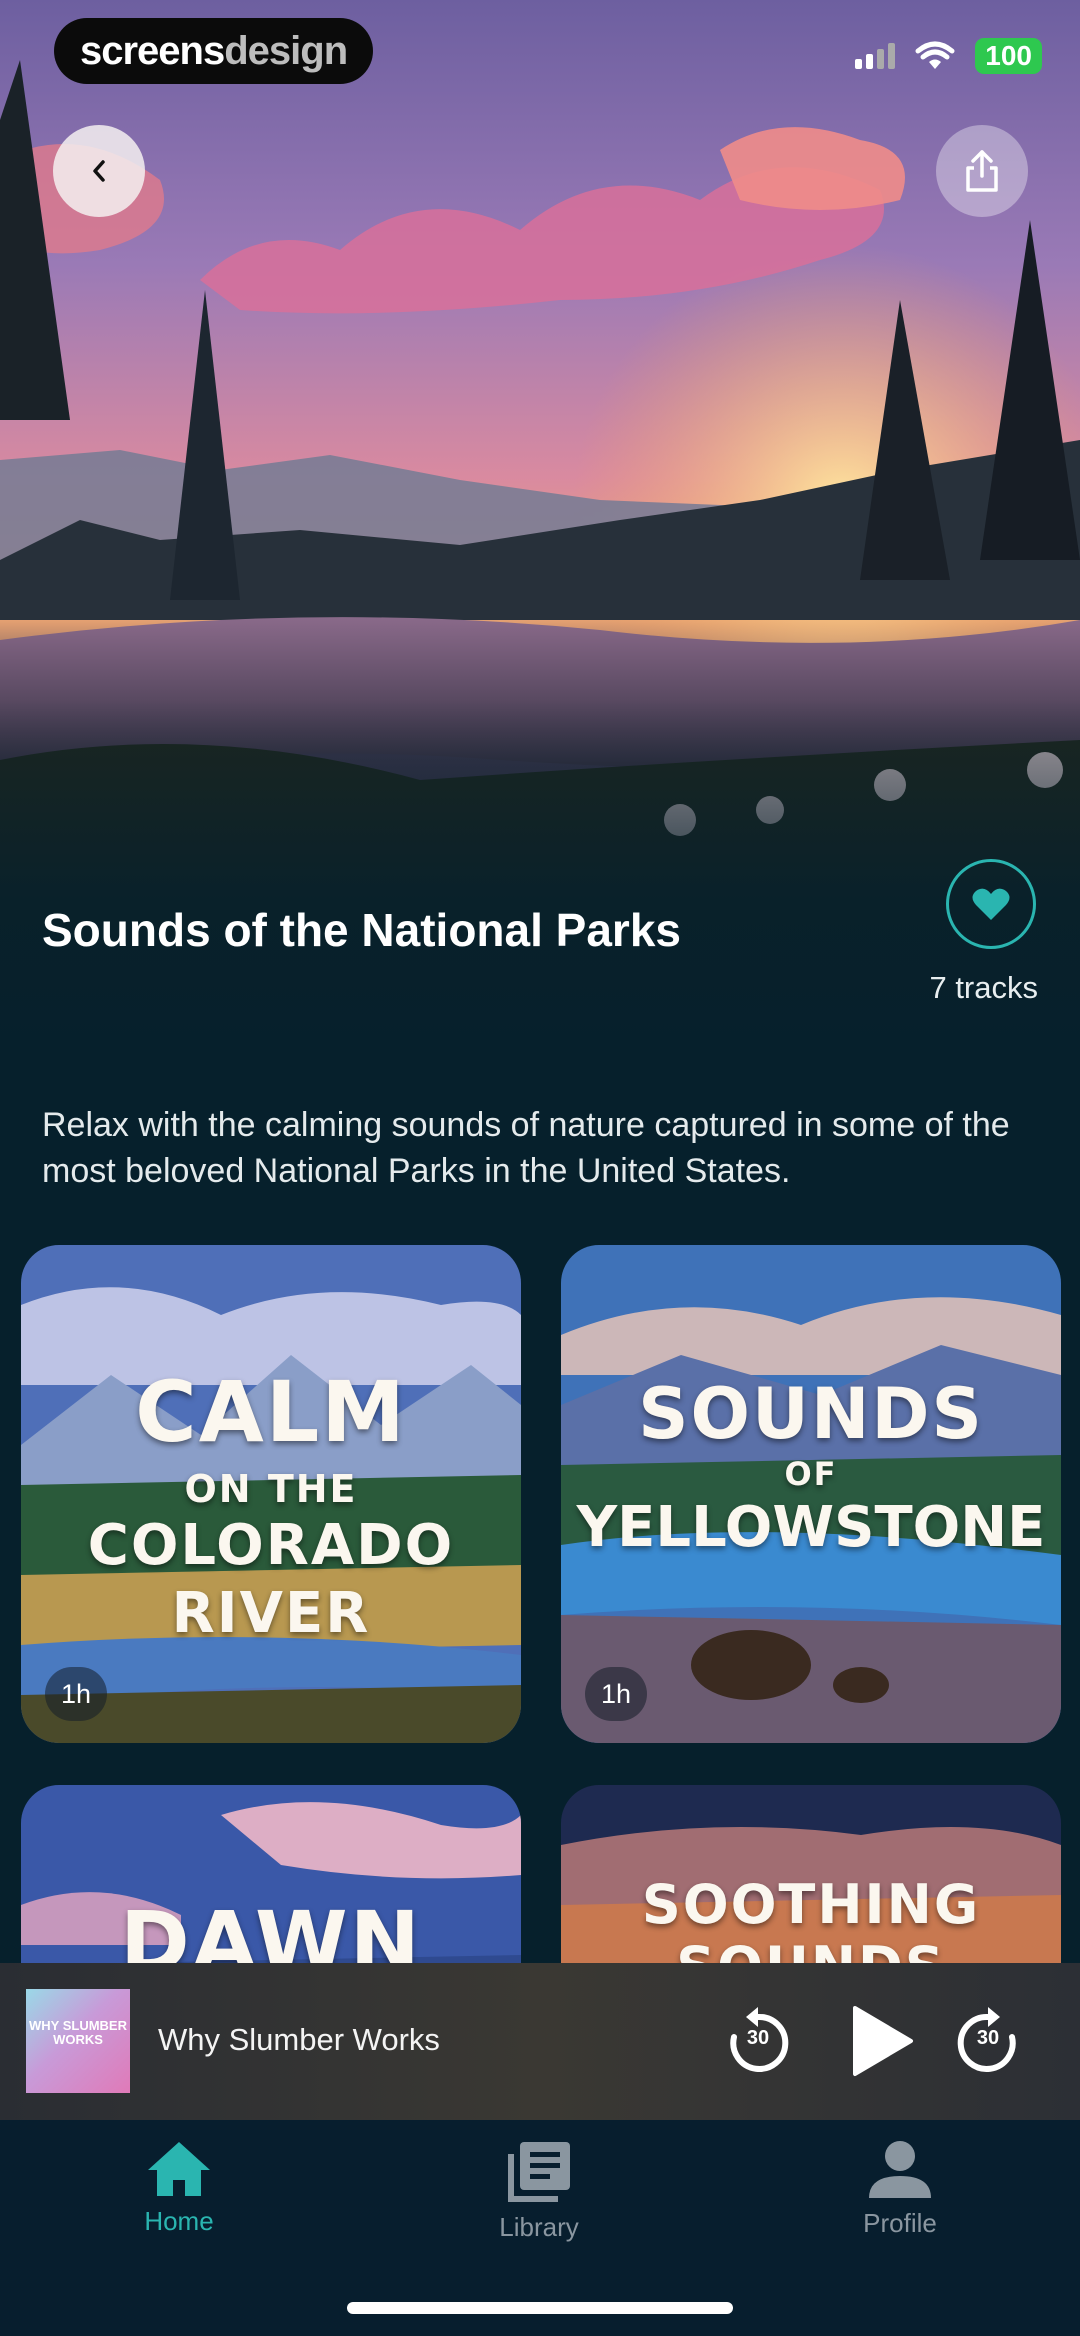 The width and height of the screenshot is (1080, 2336). I want to click on nav-label-profile: Profile, so click(900, 2223).